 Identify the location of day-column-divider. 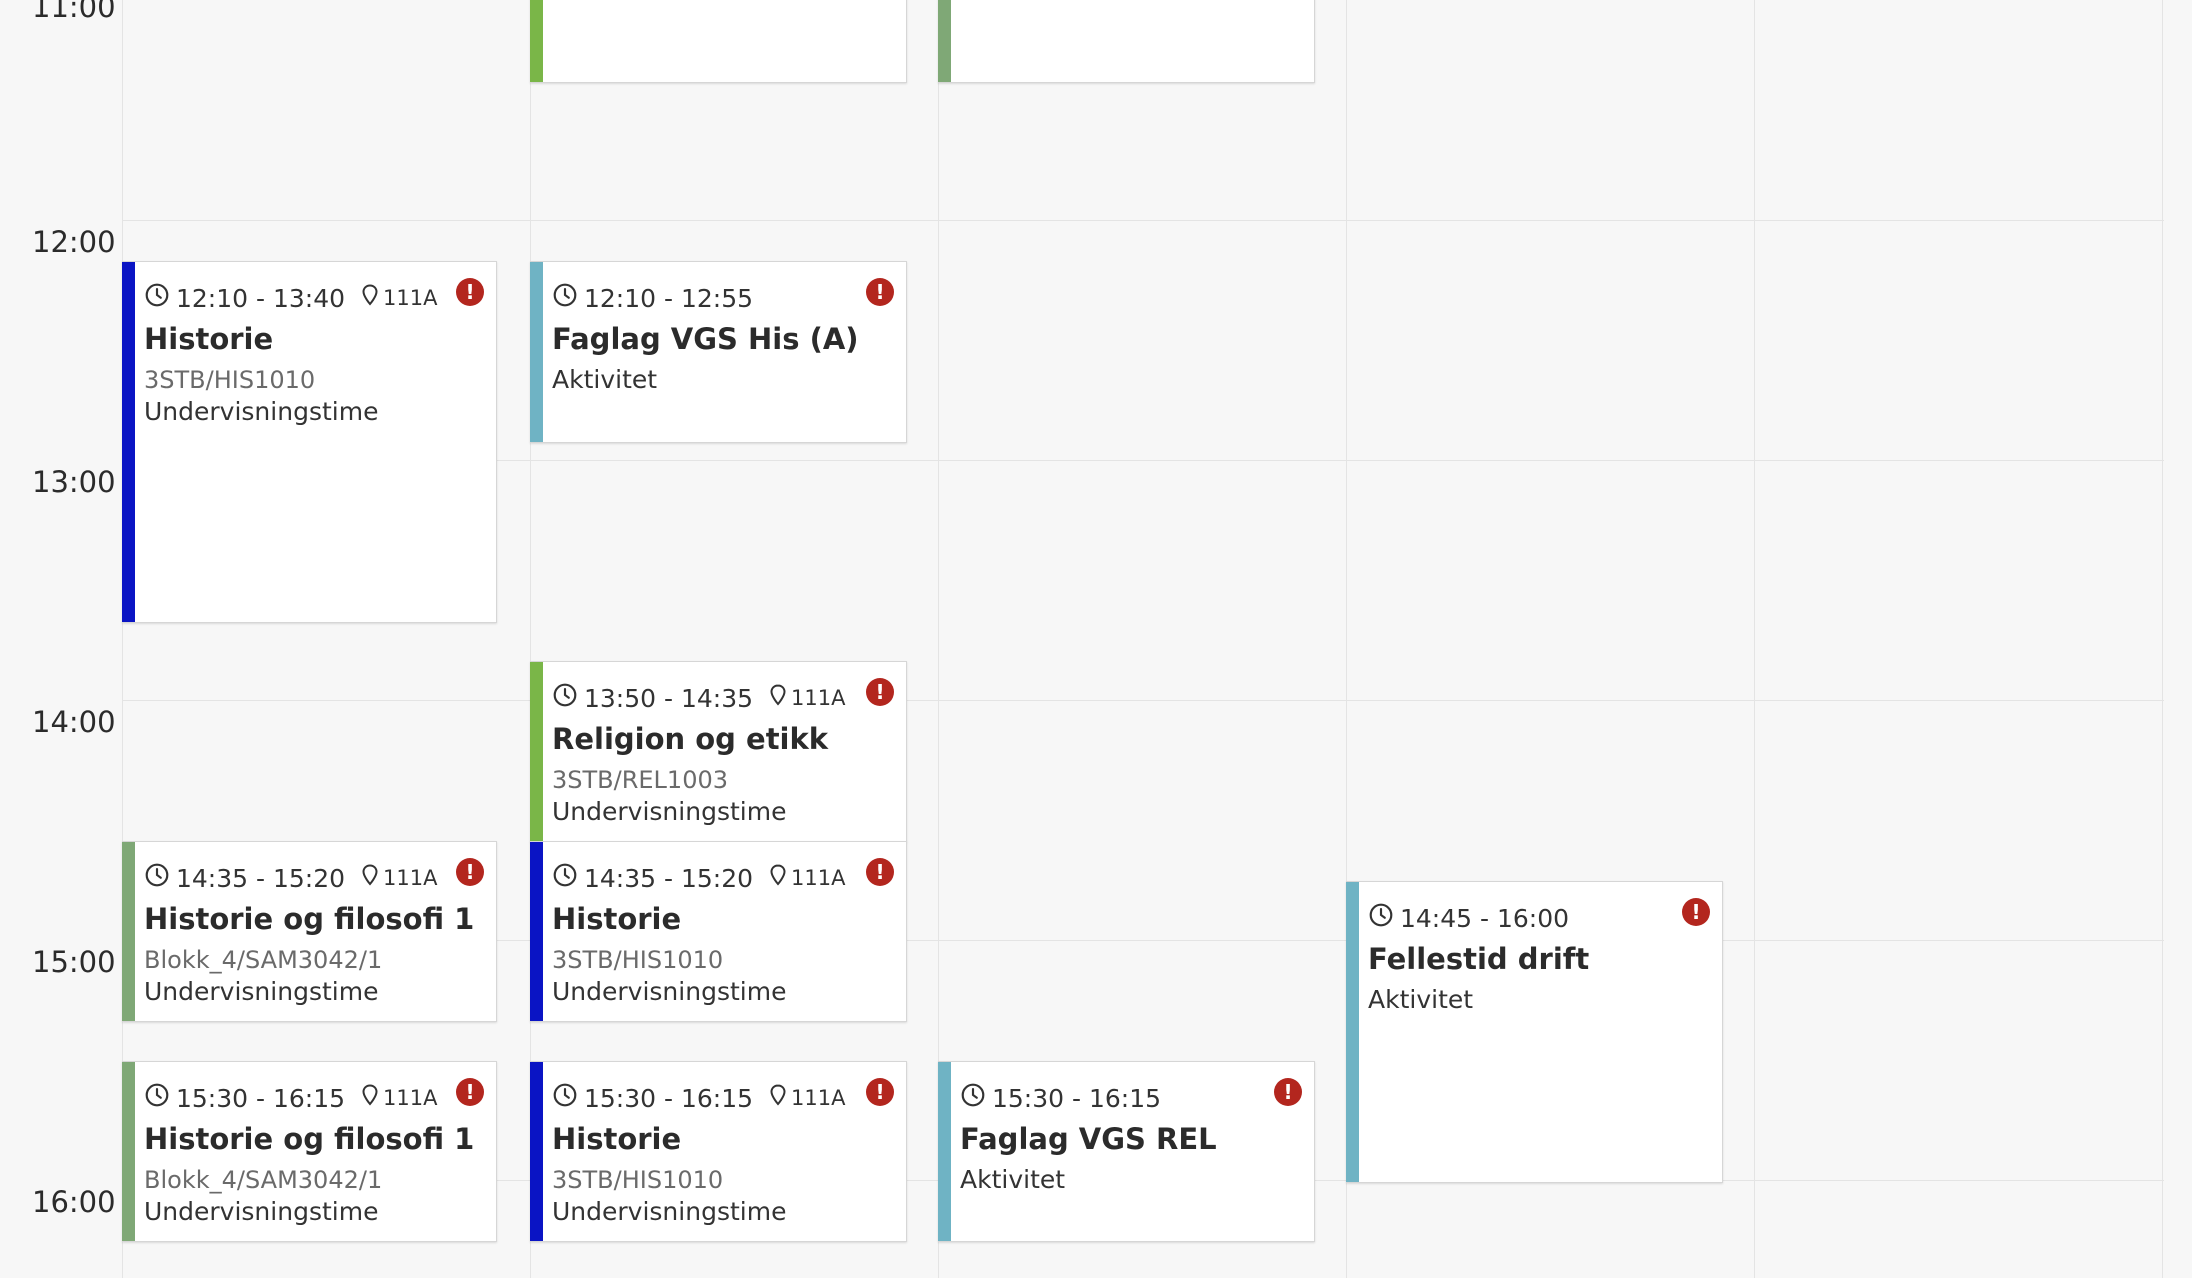
(2162, 639).